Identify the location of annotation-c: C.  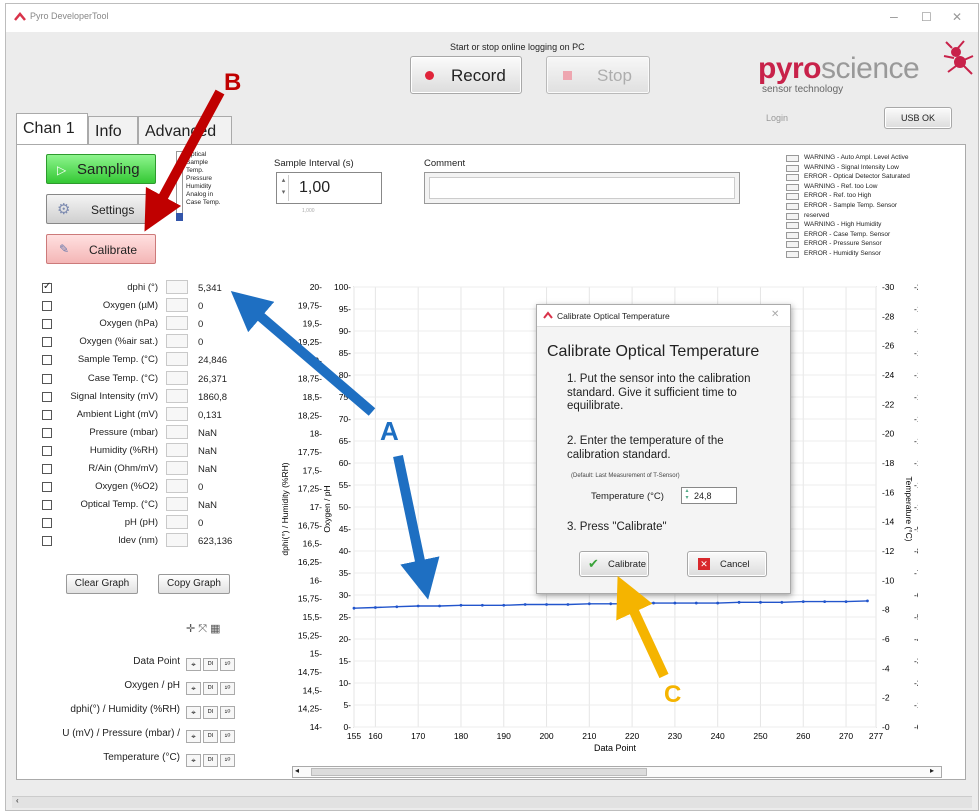
(672, 694).